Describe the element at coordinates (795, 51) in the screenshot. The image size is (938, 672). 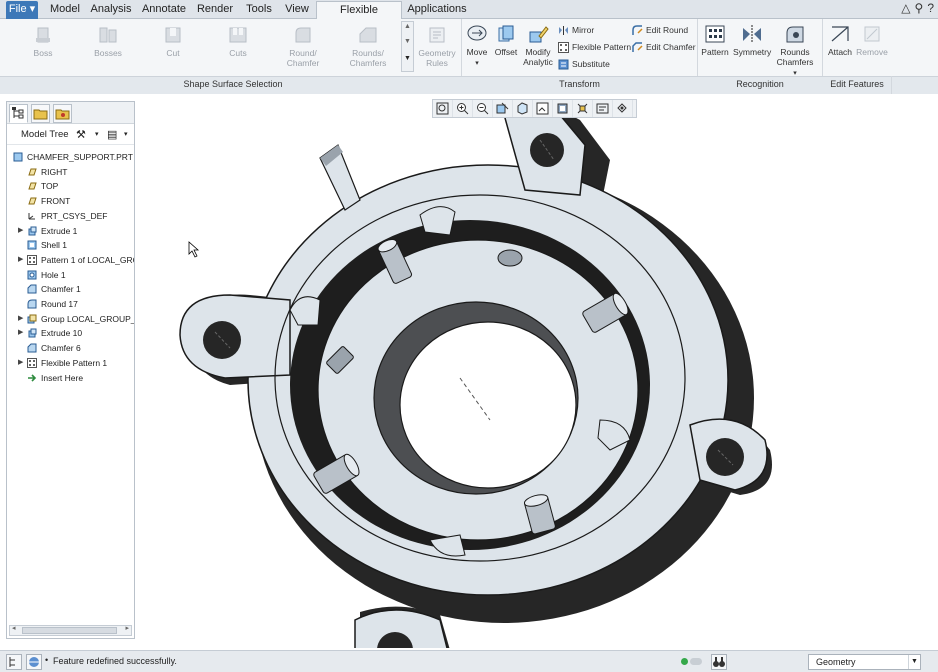
I see `rounds-chamfers-recognition-button: Rounds Chamfers ▾` at that location.